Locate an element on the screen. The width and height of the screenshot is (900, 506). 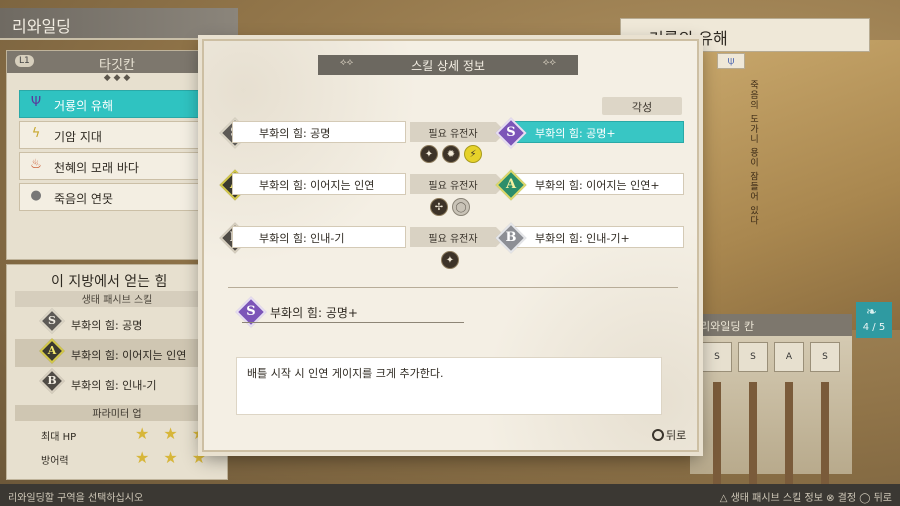
param-header: 파라미터 업 is located at coordinates (117, 413).